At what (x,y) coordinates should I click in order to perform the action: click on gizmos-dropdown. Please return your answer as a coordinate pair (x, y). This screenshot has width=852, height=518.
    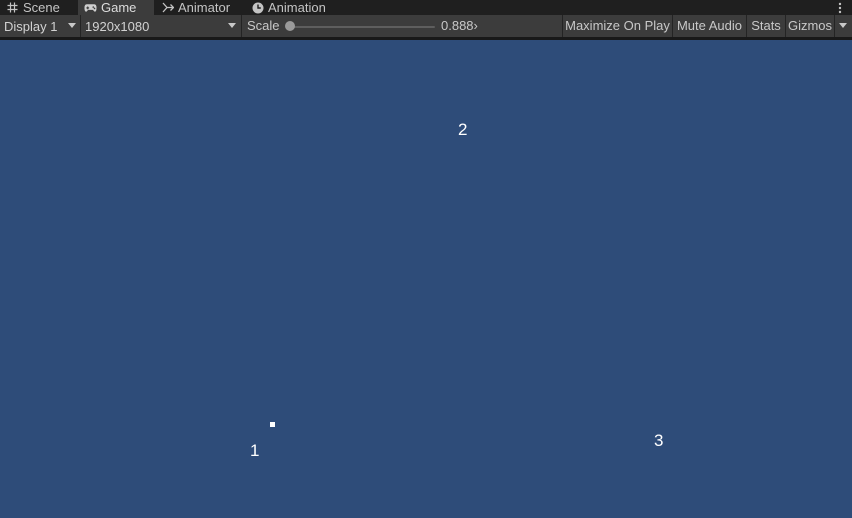
    Looking at the image, I should click on (843, 26).